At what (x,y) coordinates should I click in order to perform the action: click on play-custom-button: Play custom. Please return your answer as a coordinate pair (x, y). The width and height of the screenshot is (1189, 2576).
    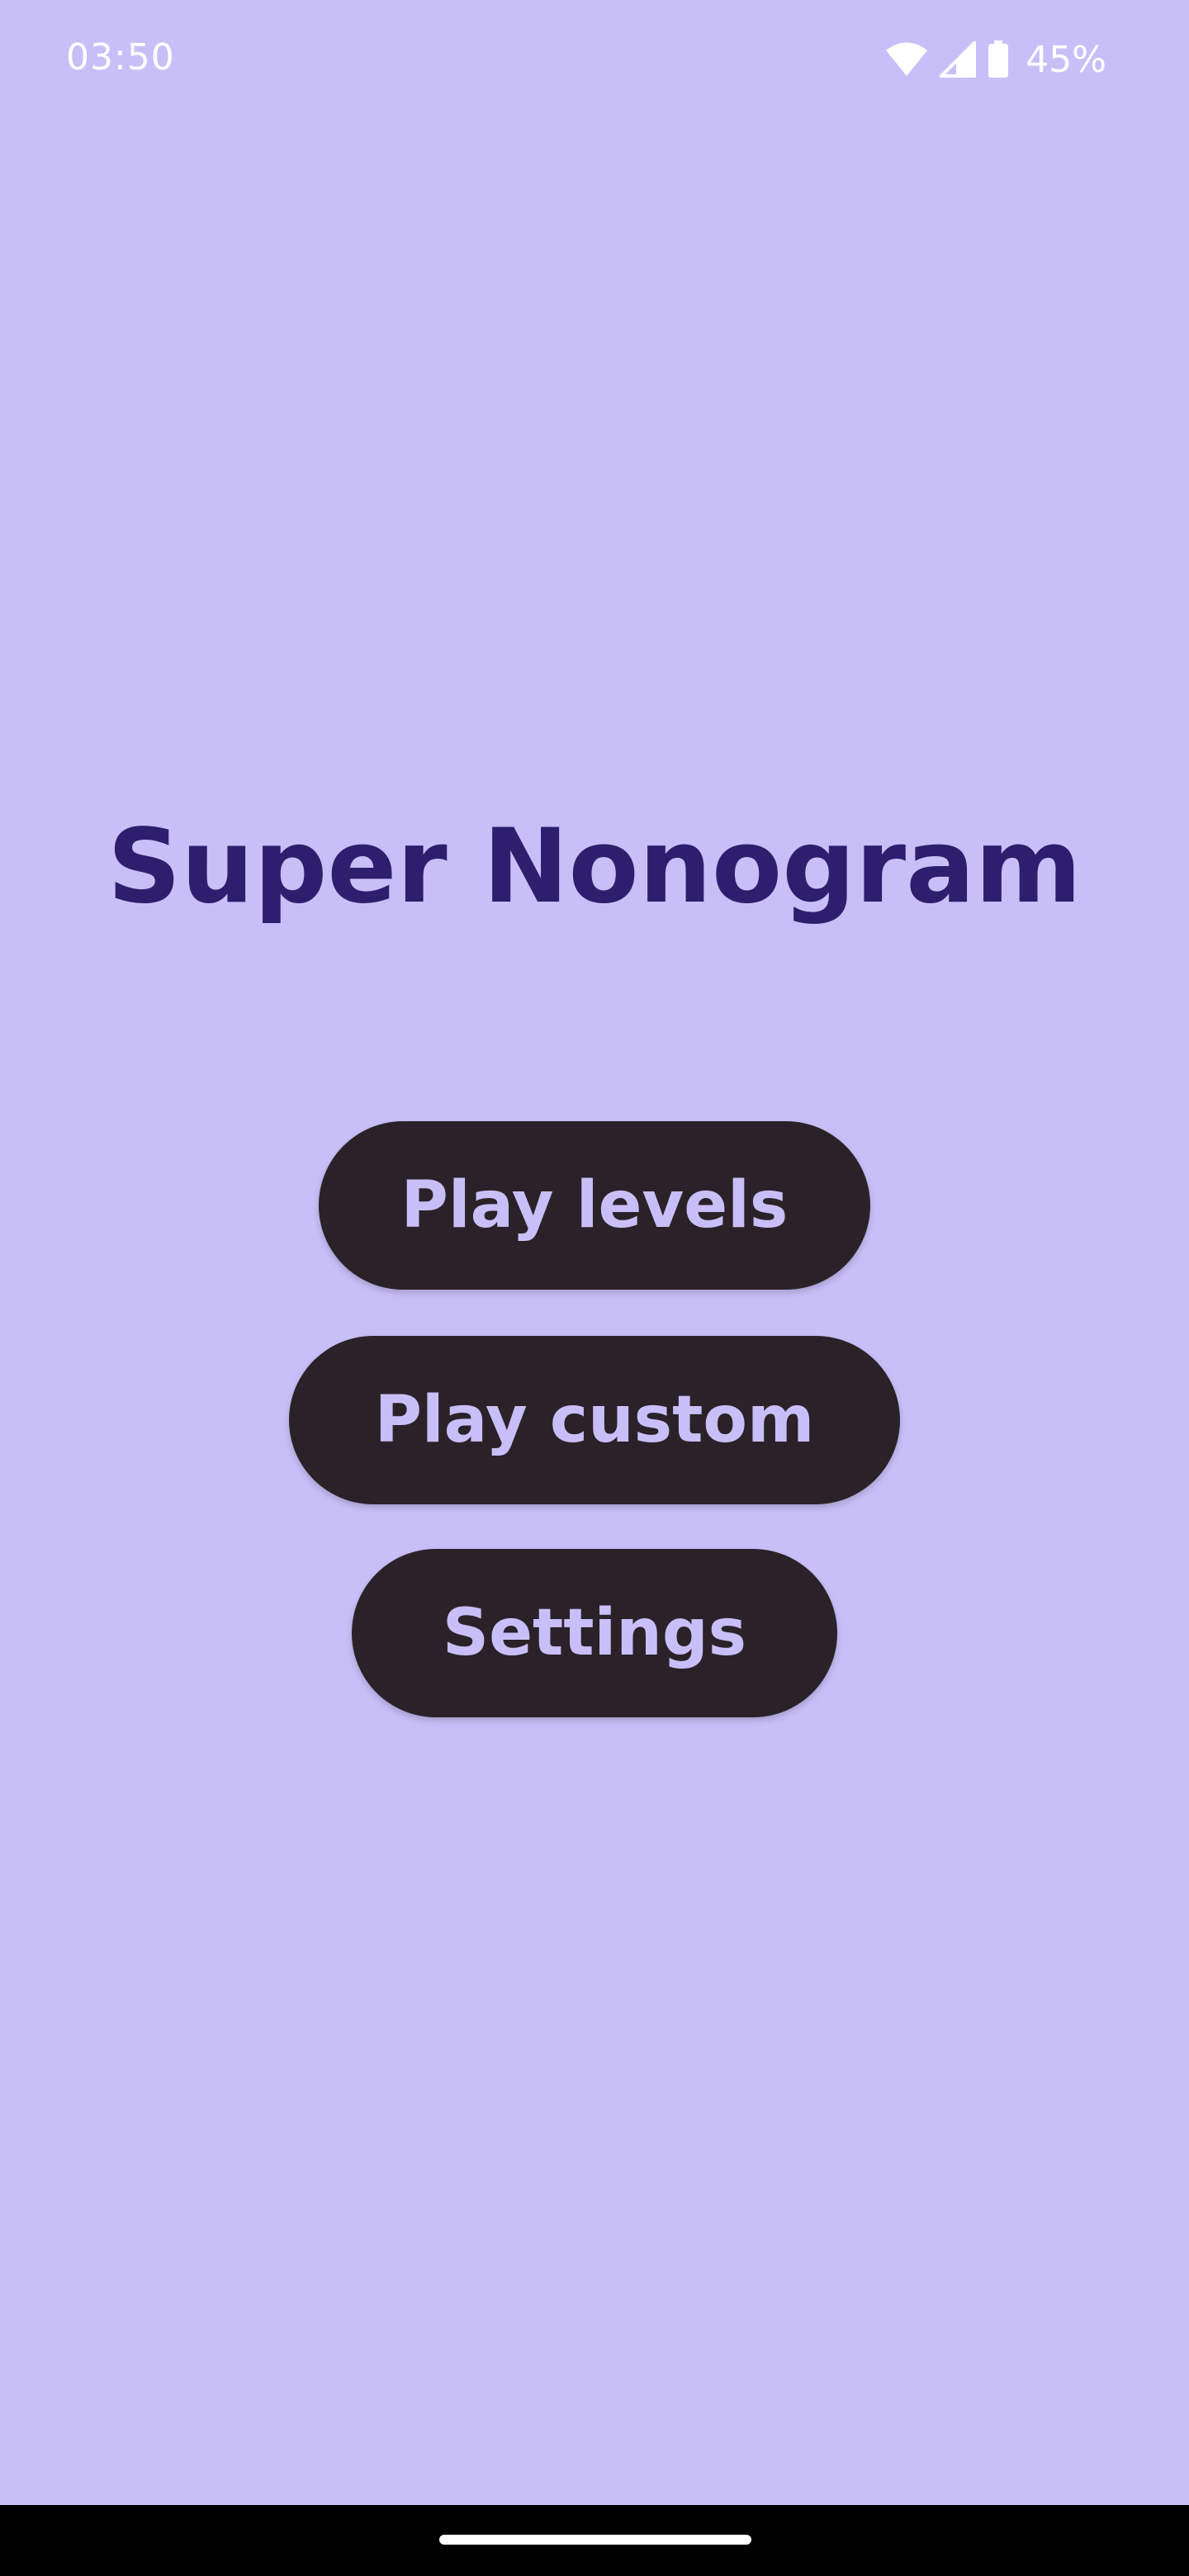
    Looking at the image, I should click on (594, 1420).